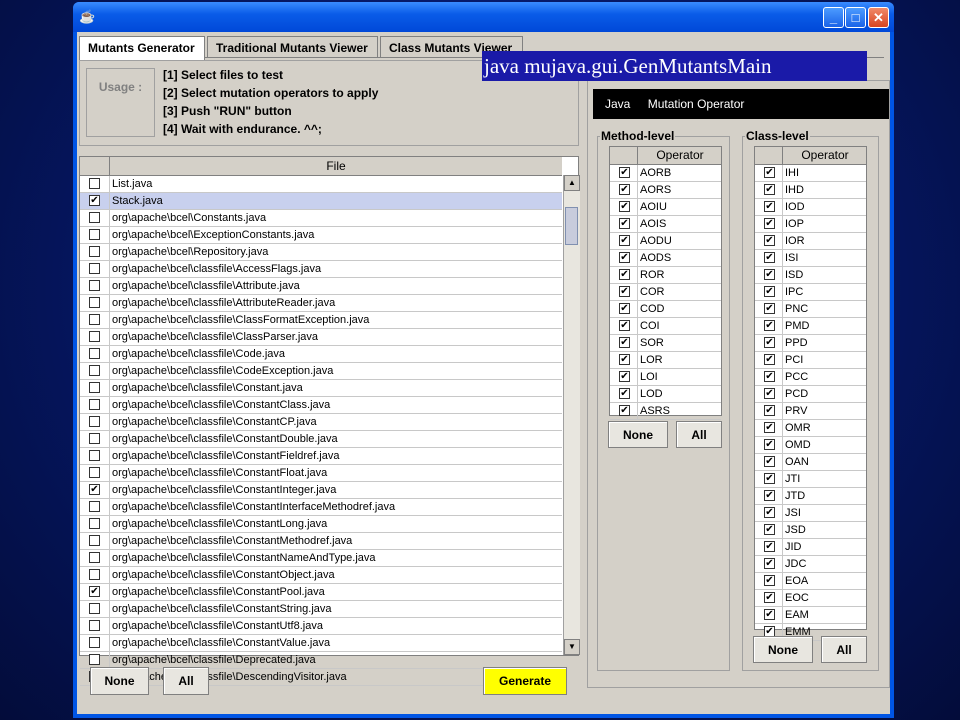 The image size is (960, 720). Describe the element at coordinates (665, 207) in the screenshot. I see `method-operator-row: ✔ AOIU` at that location.